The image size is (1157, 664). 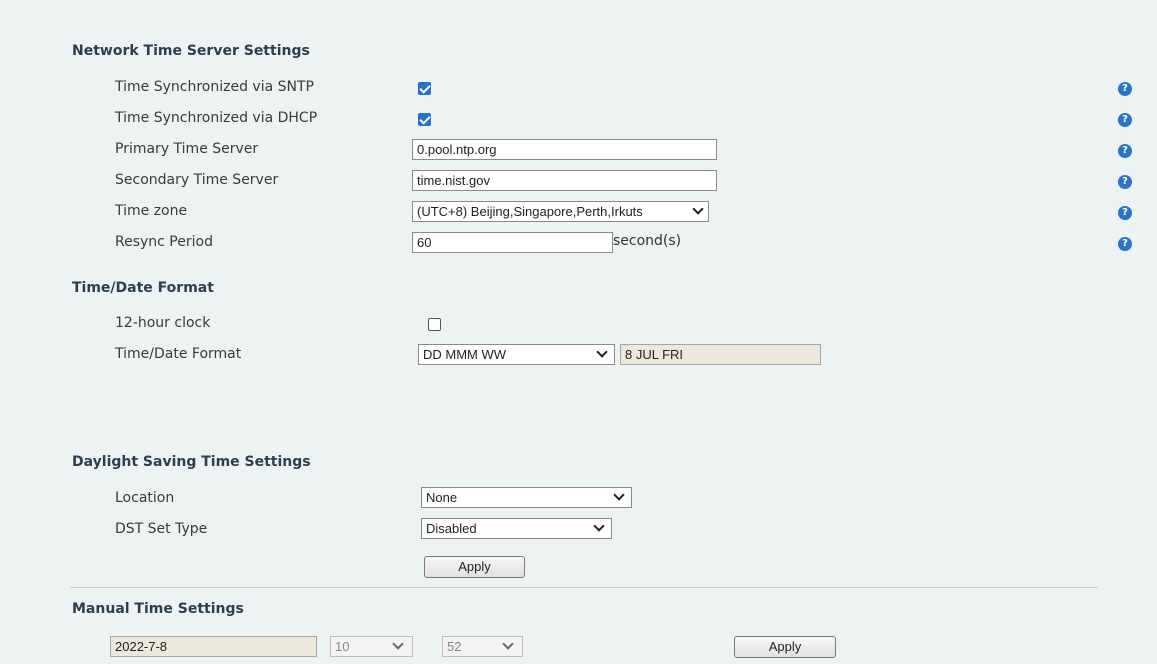 I want to click on sntp-label: Time Synchronized via SNTP, so click(x=214, y=87).